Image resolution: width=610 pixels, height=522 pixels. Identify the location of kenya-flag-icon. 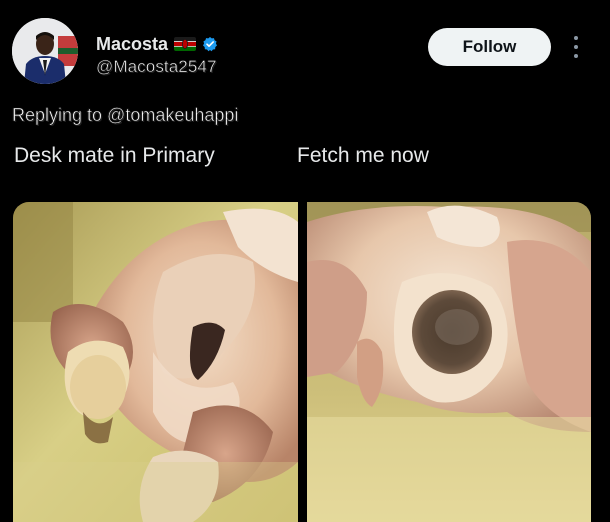
(185, 44).